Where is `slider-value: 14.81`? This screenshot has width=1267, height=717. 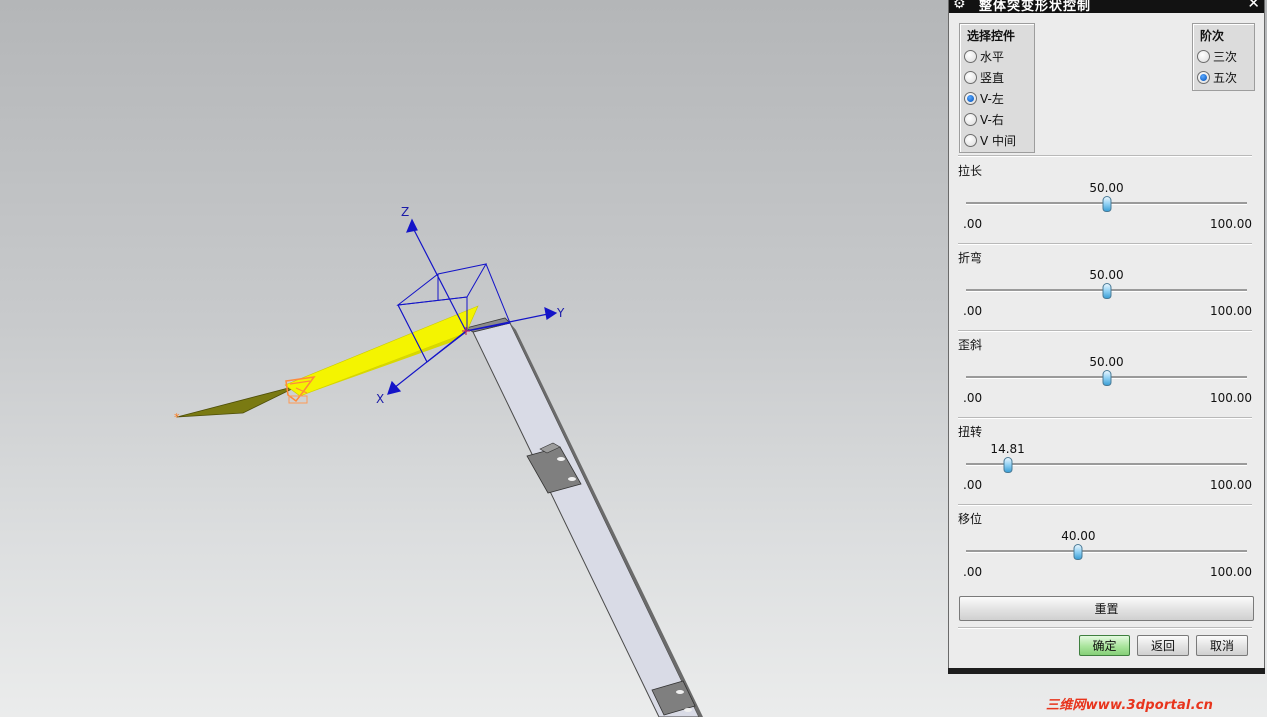 slider-value: 14.81 is located at coordinates (1007, 449).